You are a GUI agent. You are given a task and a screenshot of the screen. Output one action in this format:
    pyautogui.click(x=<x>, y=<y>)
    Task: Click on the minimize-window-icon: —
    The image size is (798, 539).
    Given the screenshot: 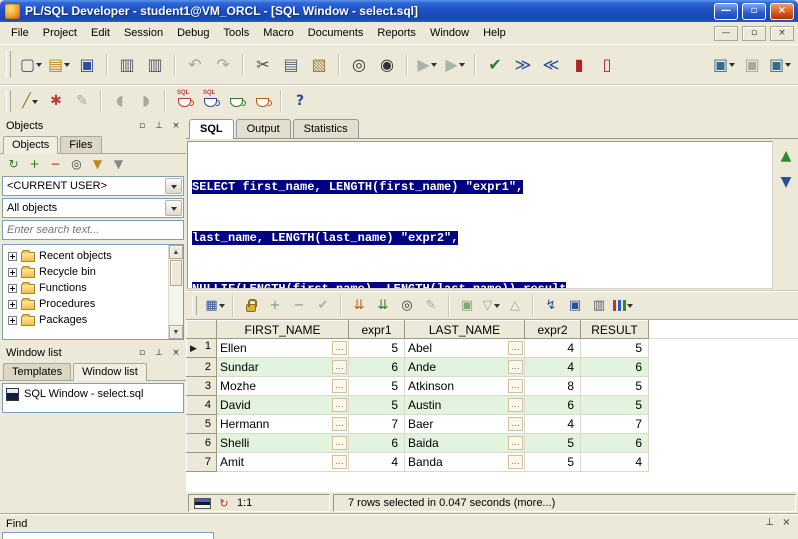 What is the action you would take?
    pyautogui.click(x=726, y=11)
    